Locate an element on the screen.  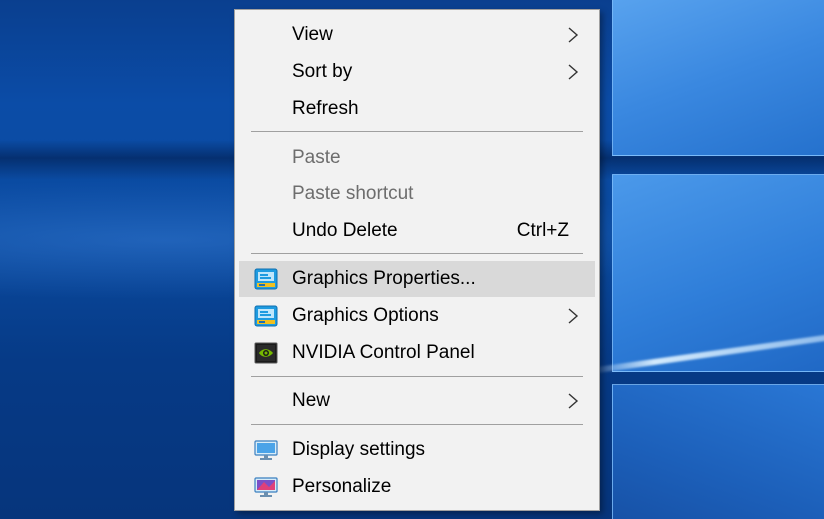
menu-item-label: Refresh is located at coordinates (325, 108).